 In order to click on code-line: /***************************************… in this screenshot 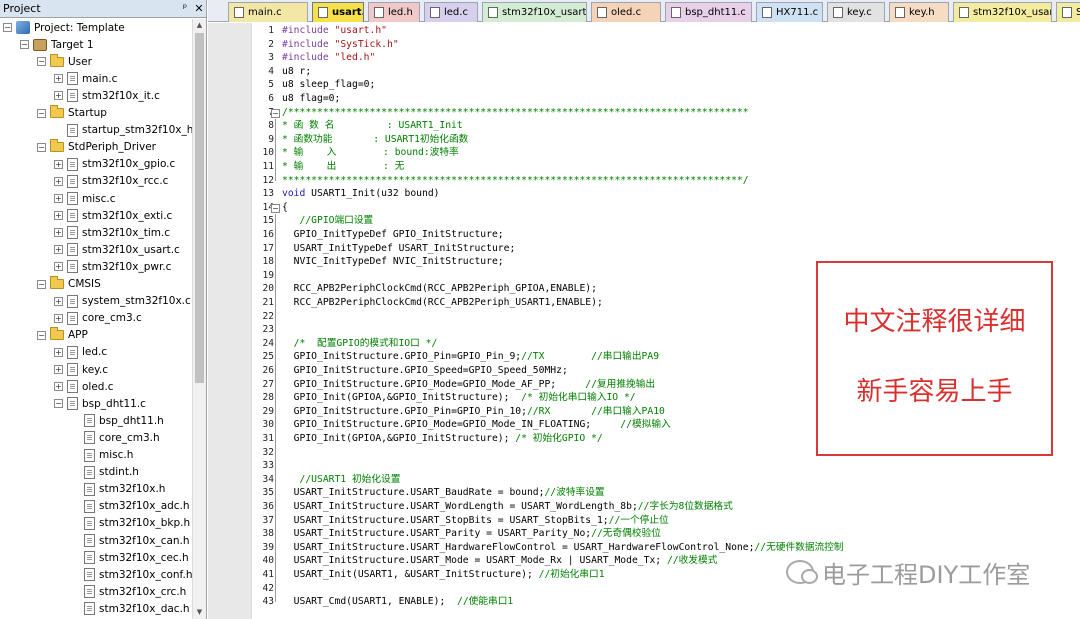, I will do `click(515, 113)`.